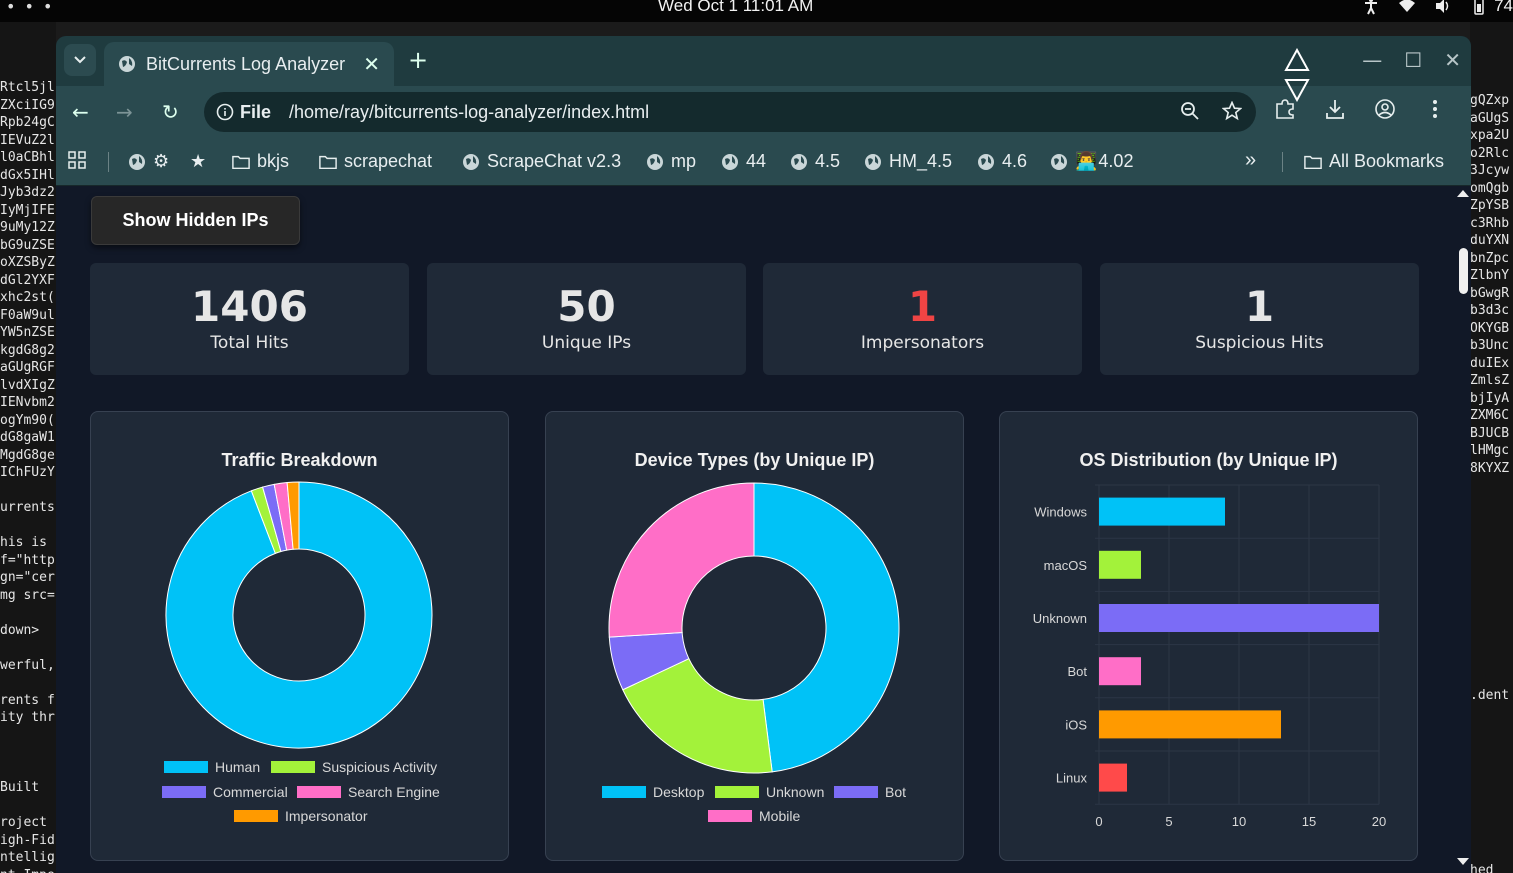 Image resolution: width=1513 pixels, height=873 pixels. I want to click on tab-search-button, so click(80, 60).